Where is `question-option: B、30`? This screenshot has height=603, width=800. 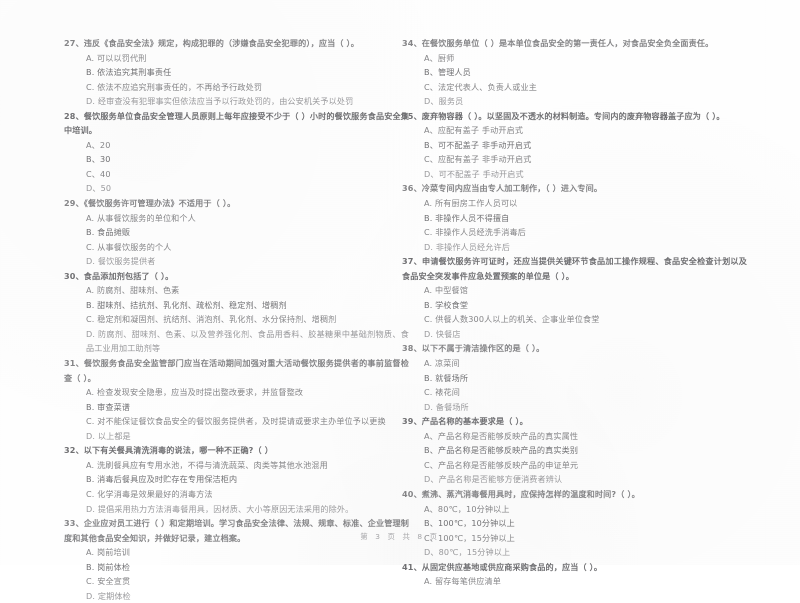
question-option: B、30 is located at coordinates (98, 159).